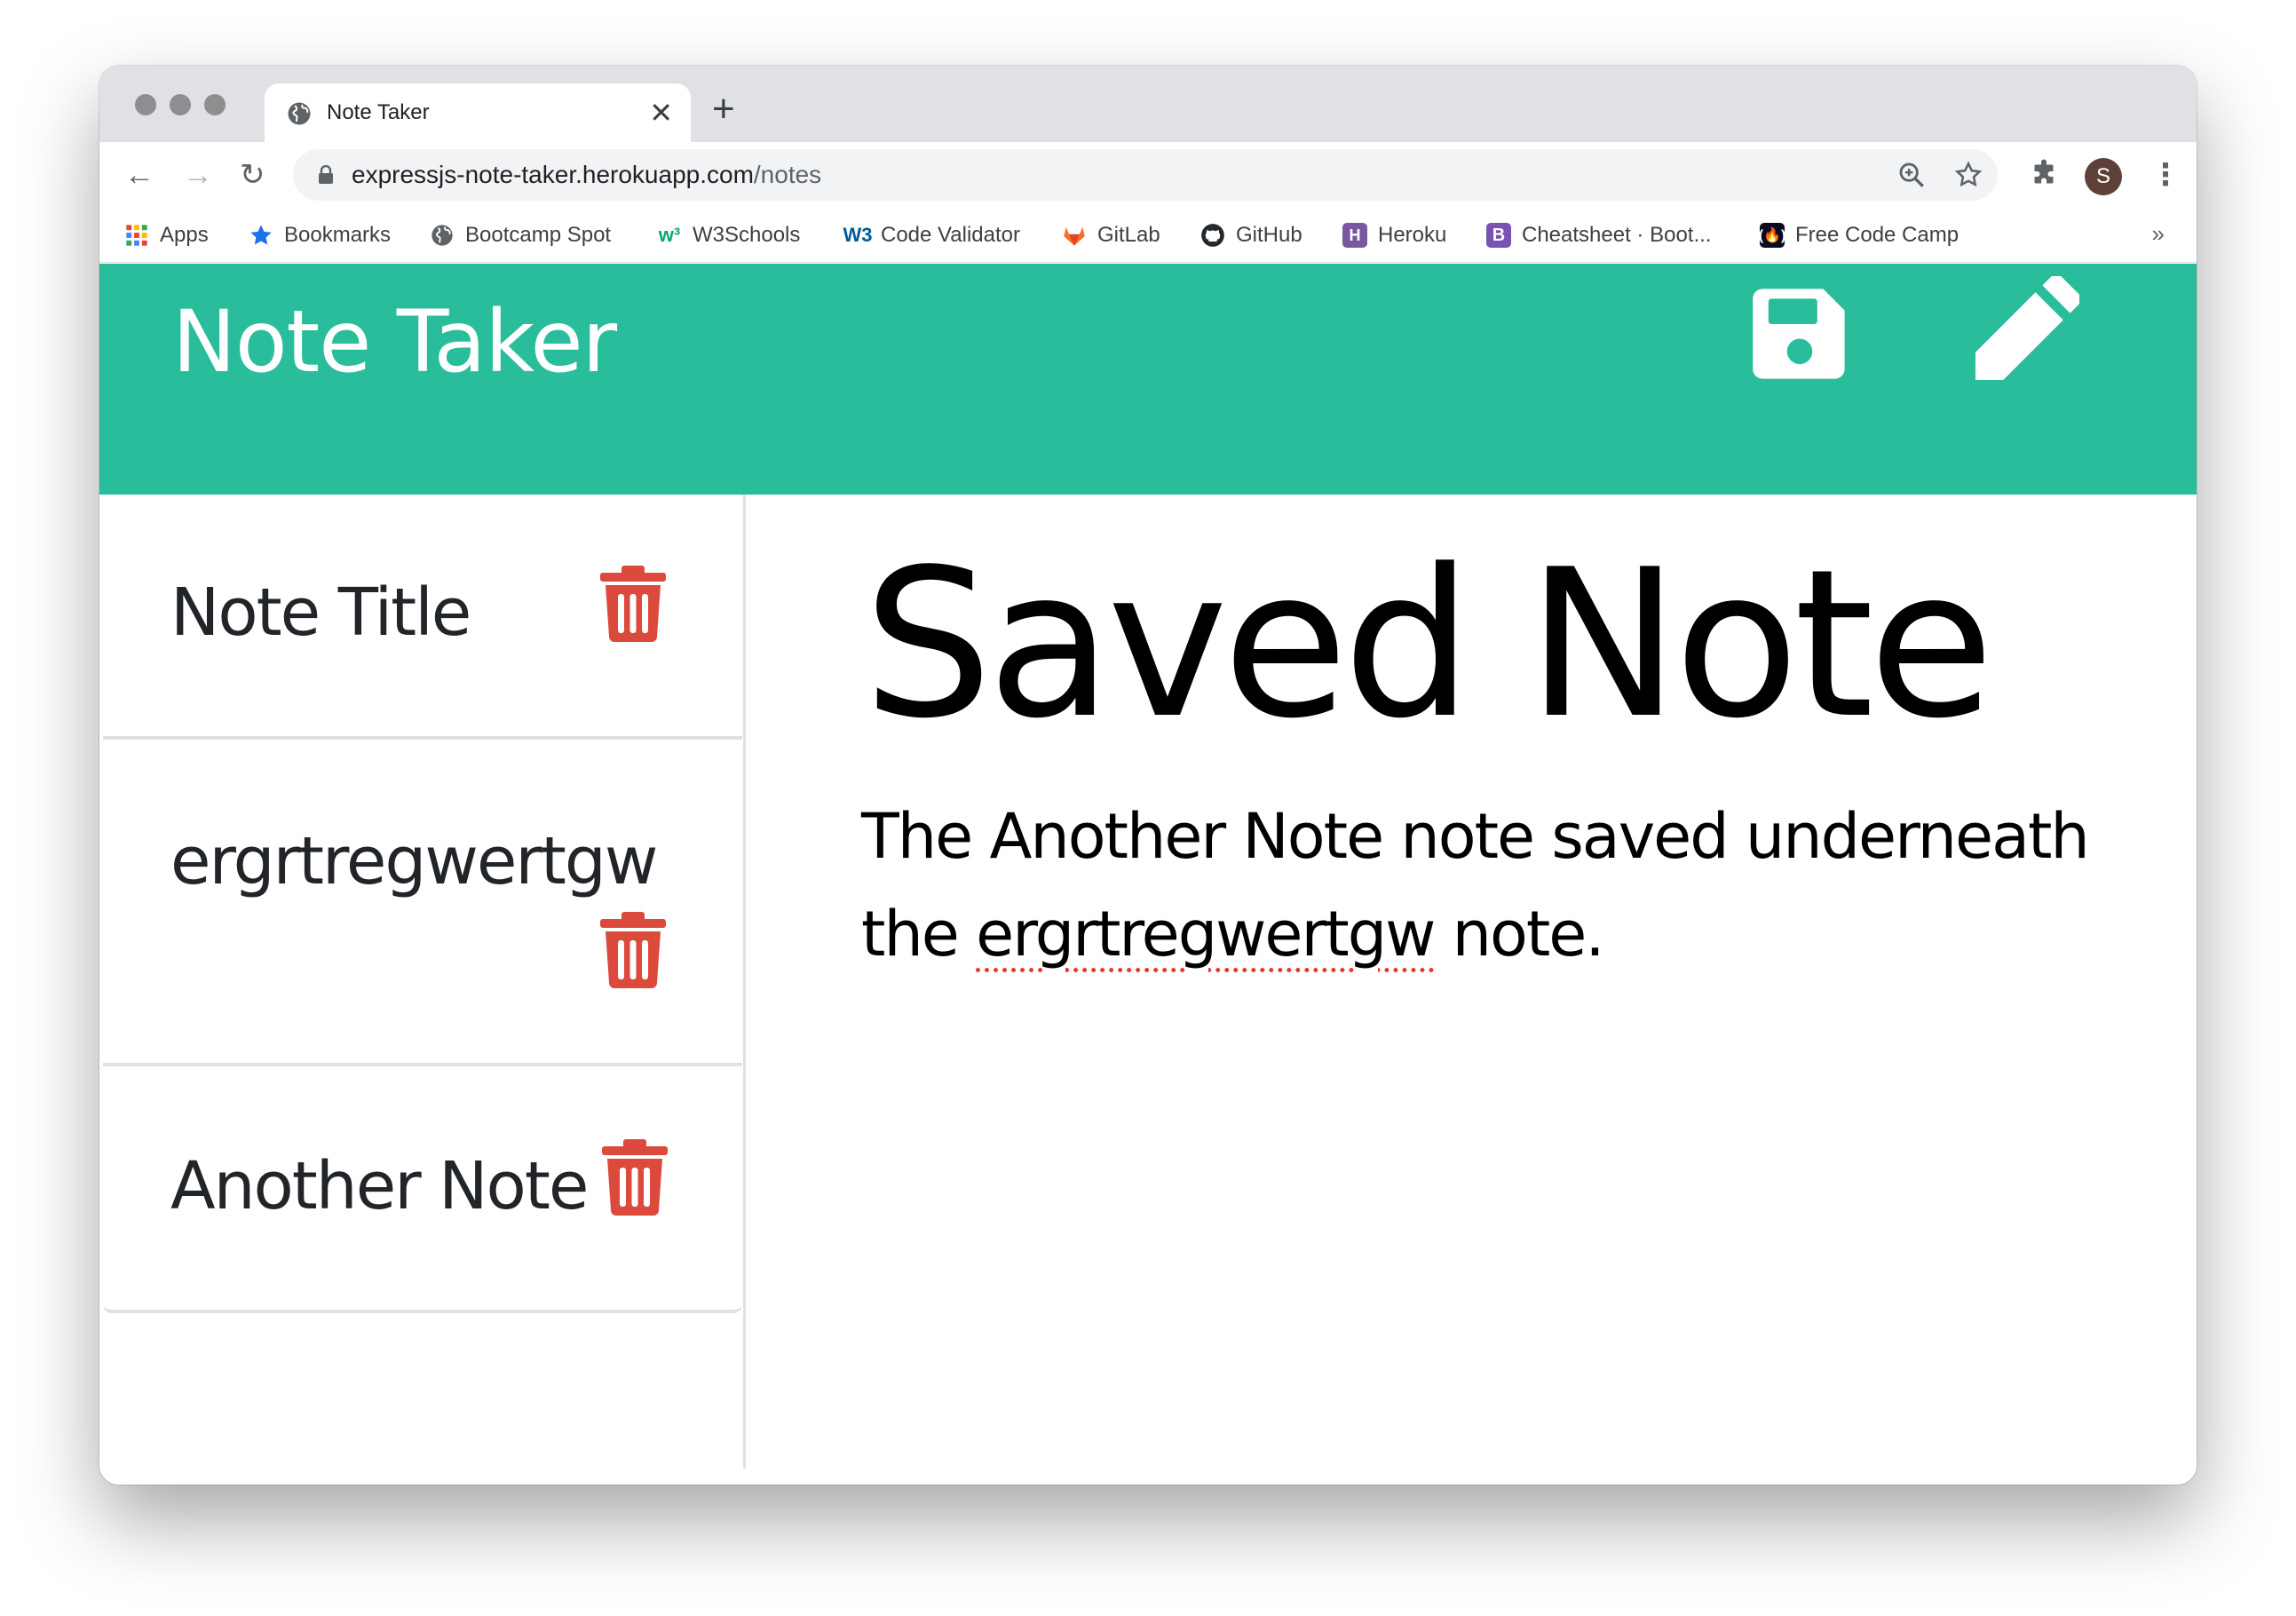 This screenshot has height=1616, width=2296. I want to click on note-text-part: note., so click(1519, 934).